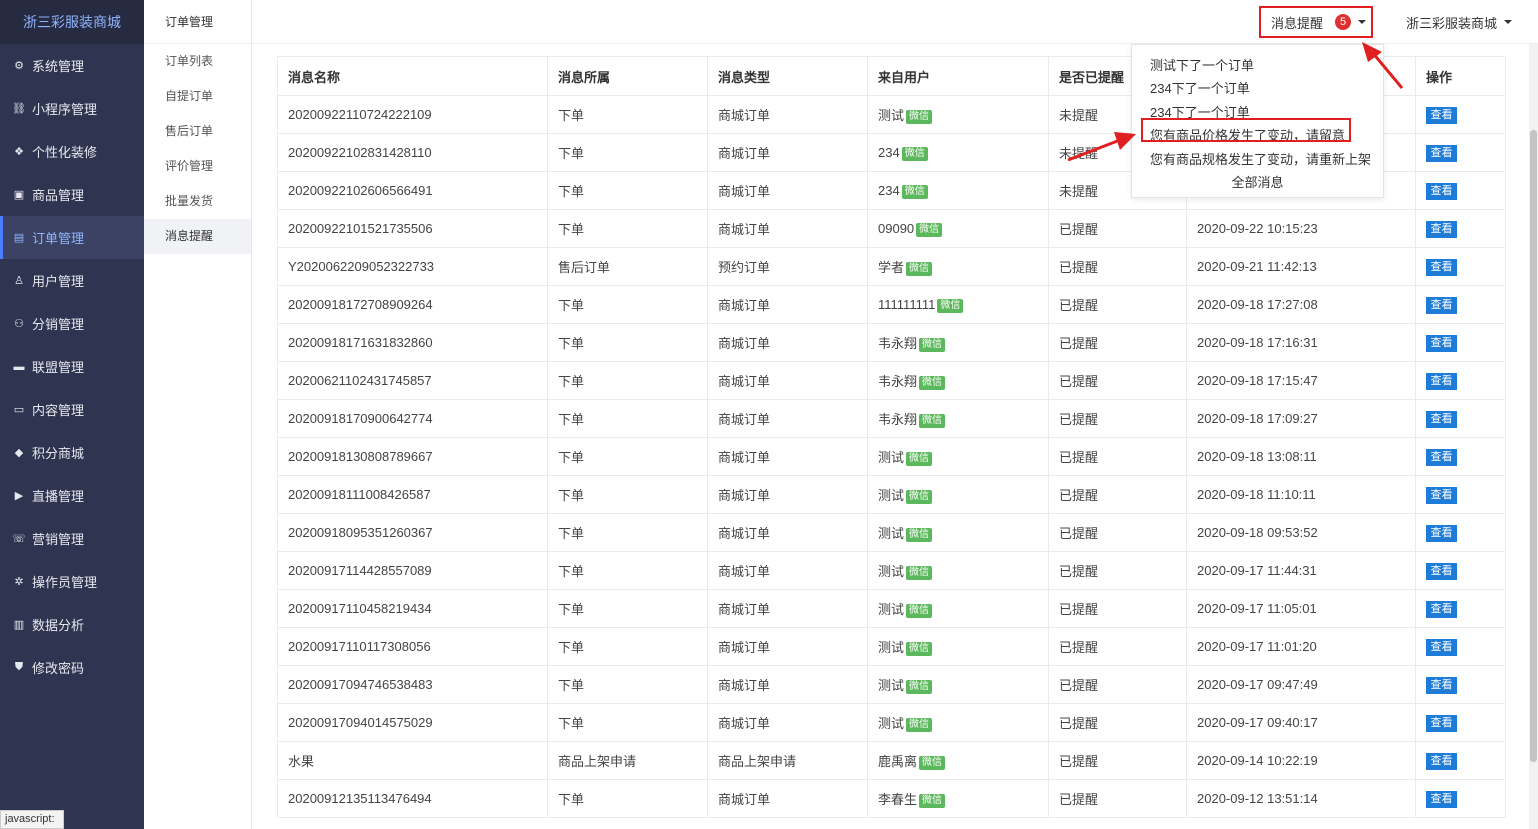 The width and height of the screenshot is (1538, 829). Describe the element at coordinates (58, 238) in the screenshot. I see `sidebar-item-label: 订单管理` at that location.